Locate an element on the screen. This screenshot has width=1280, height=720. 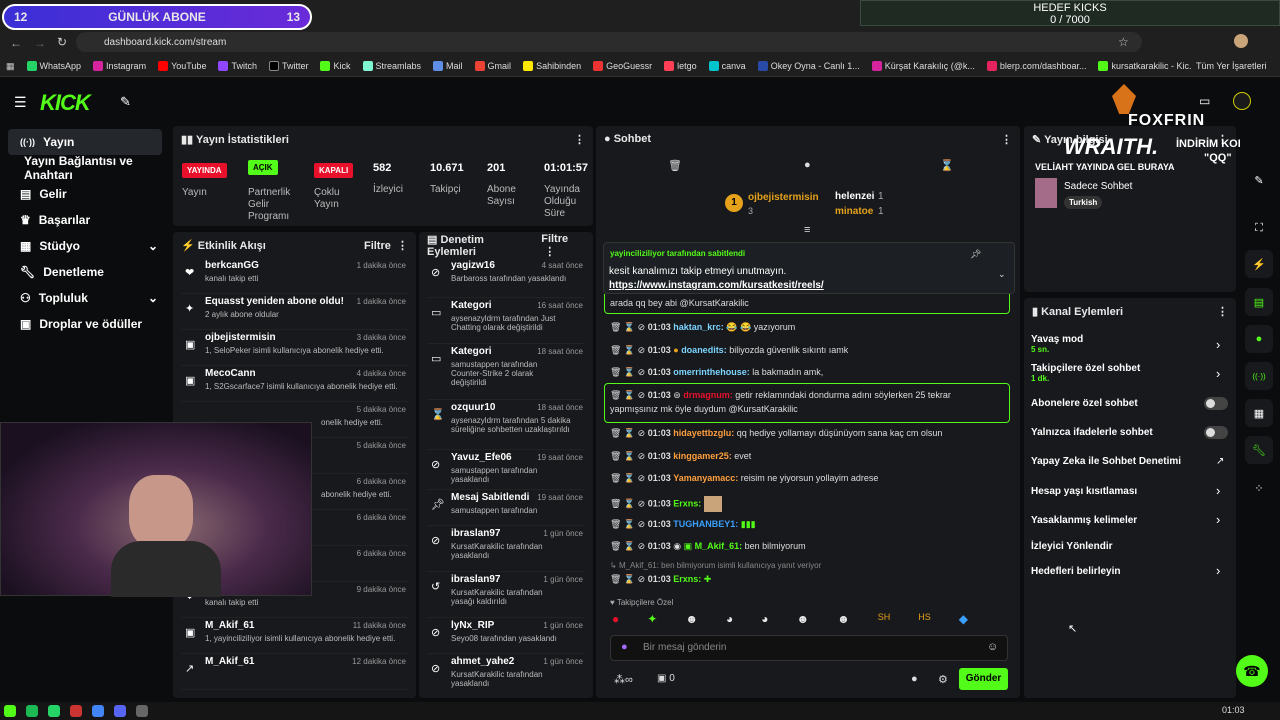
url-bar: dashboard.kick.com/stream is located at coordinates (609, 42).